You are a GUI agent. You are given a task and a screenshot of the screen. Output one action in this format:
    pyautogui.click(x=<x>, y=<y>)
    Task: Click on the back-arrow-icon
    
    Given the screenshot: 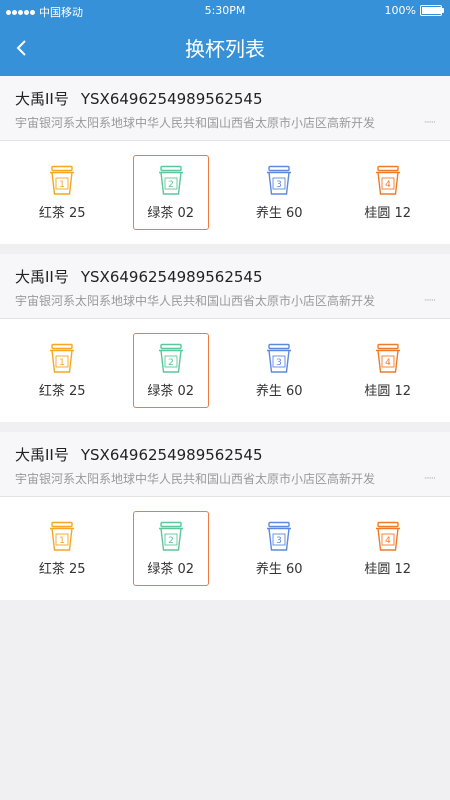 What is the action you would take?
    pyautogui.click(x=22, y=48)
    